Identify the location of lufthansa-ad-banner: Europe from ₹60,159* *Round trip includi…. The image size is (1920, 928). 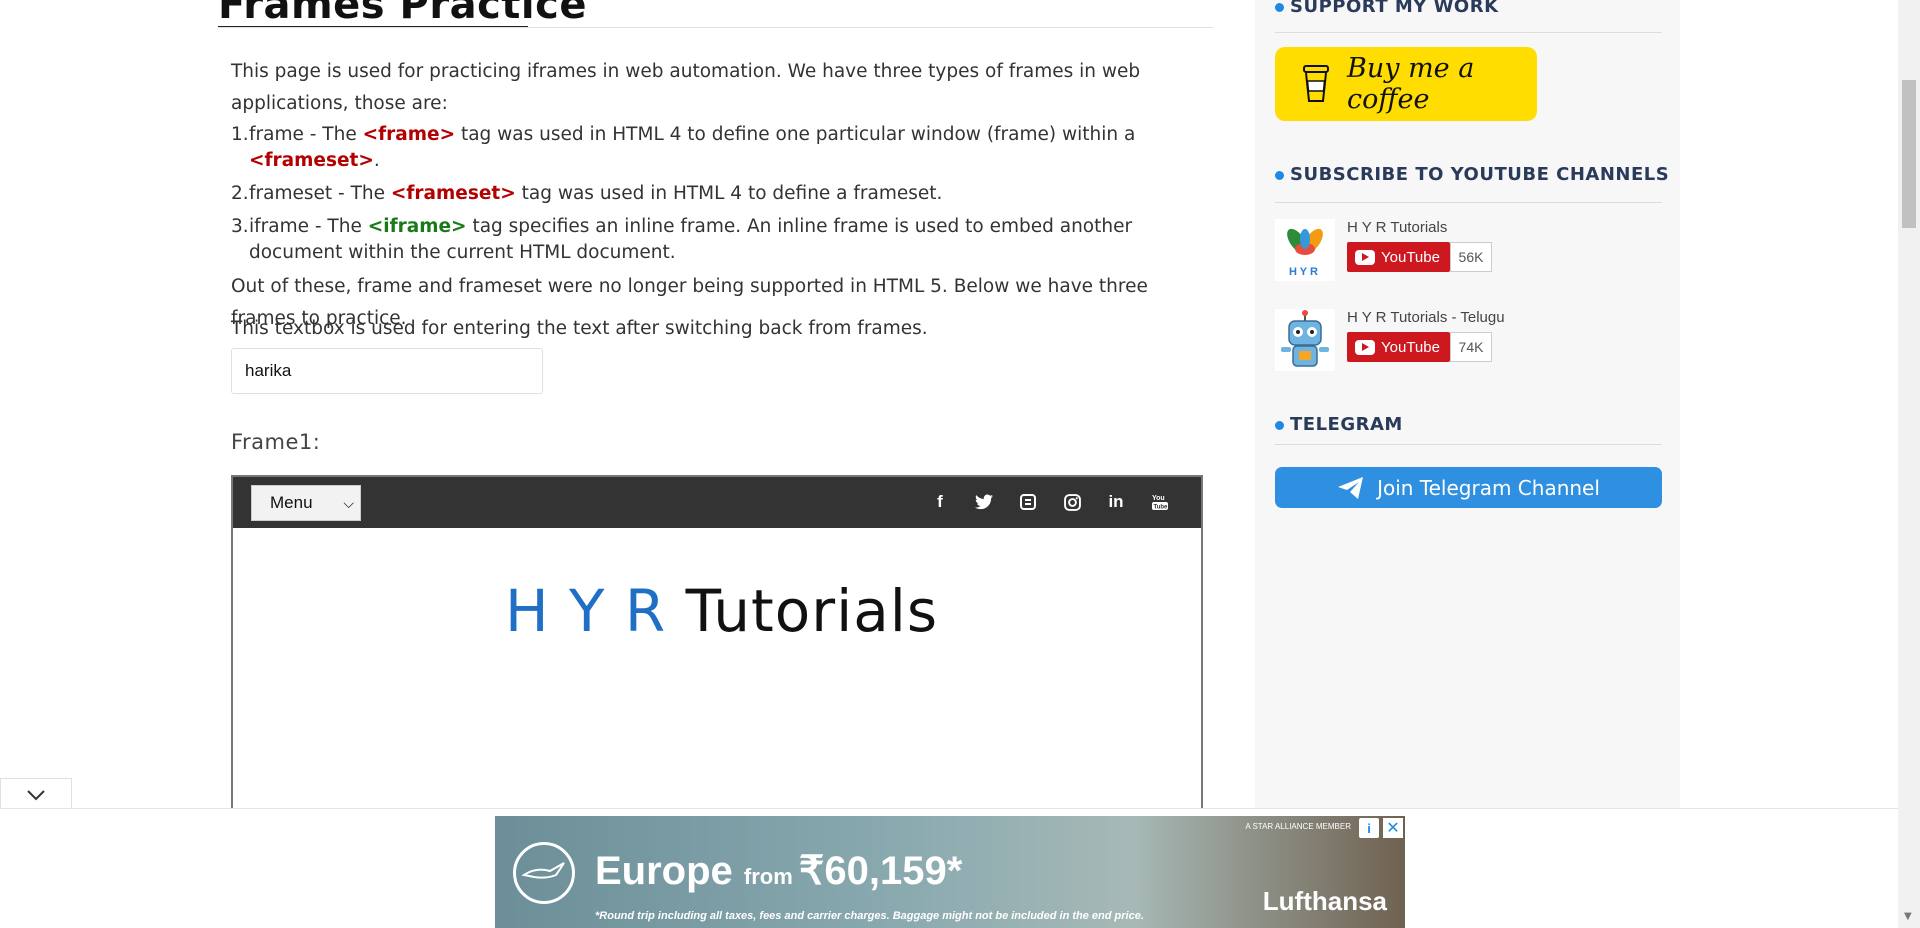
(950, 872).